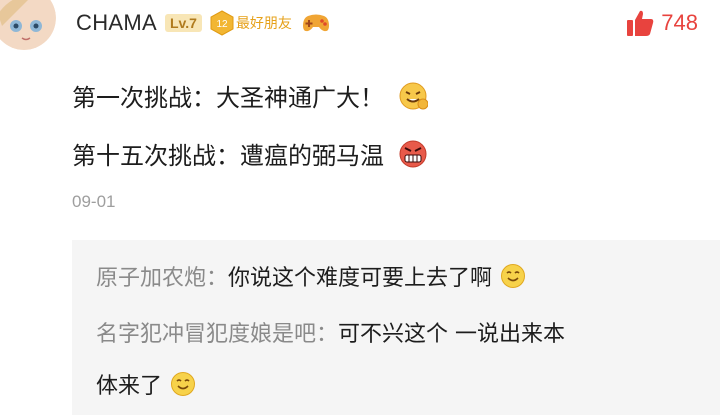  I want to click on reply-continuation: 体来了, so click(146, 384).